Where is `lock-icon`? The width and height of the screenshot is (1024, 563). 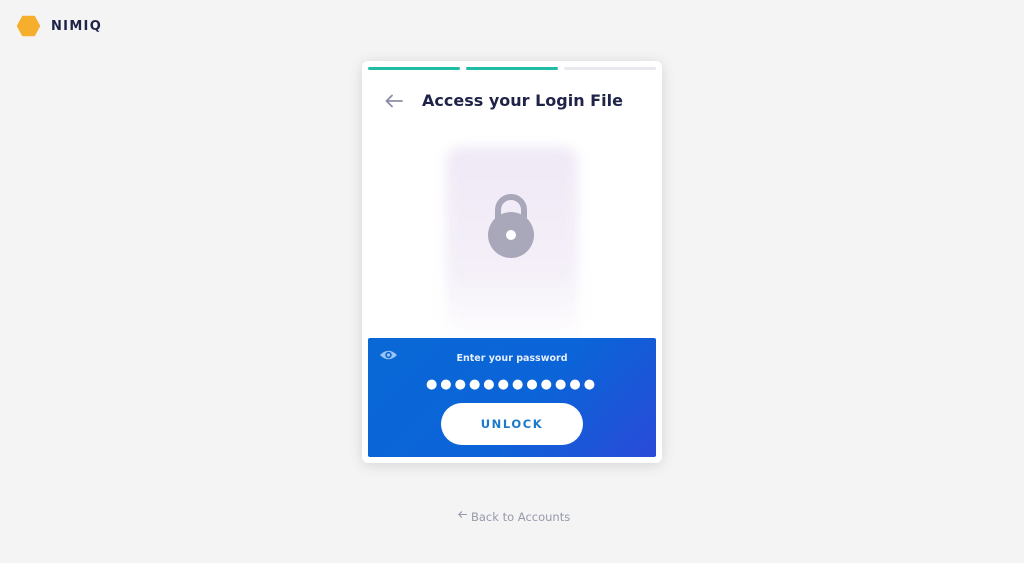 lock-icon is located at coordinates (511, 226).